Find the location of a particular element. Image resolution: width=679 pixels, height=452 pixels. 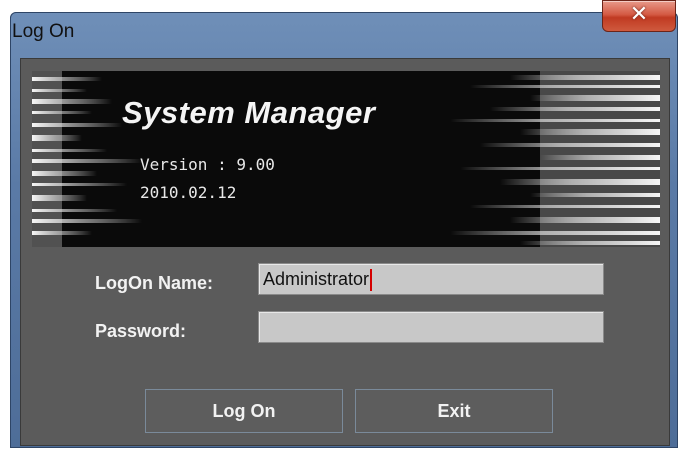

window-title: Log On is located at coordinates (43, 31).